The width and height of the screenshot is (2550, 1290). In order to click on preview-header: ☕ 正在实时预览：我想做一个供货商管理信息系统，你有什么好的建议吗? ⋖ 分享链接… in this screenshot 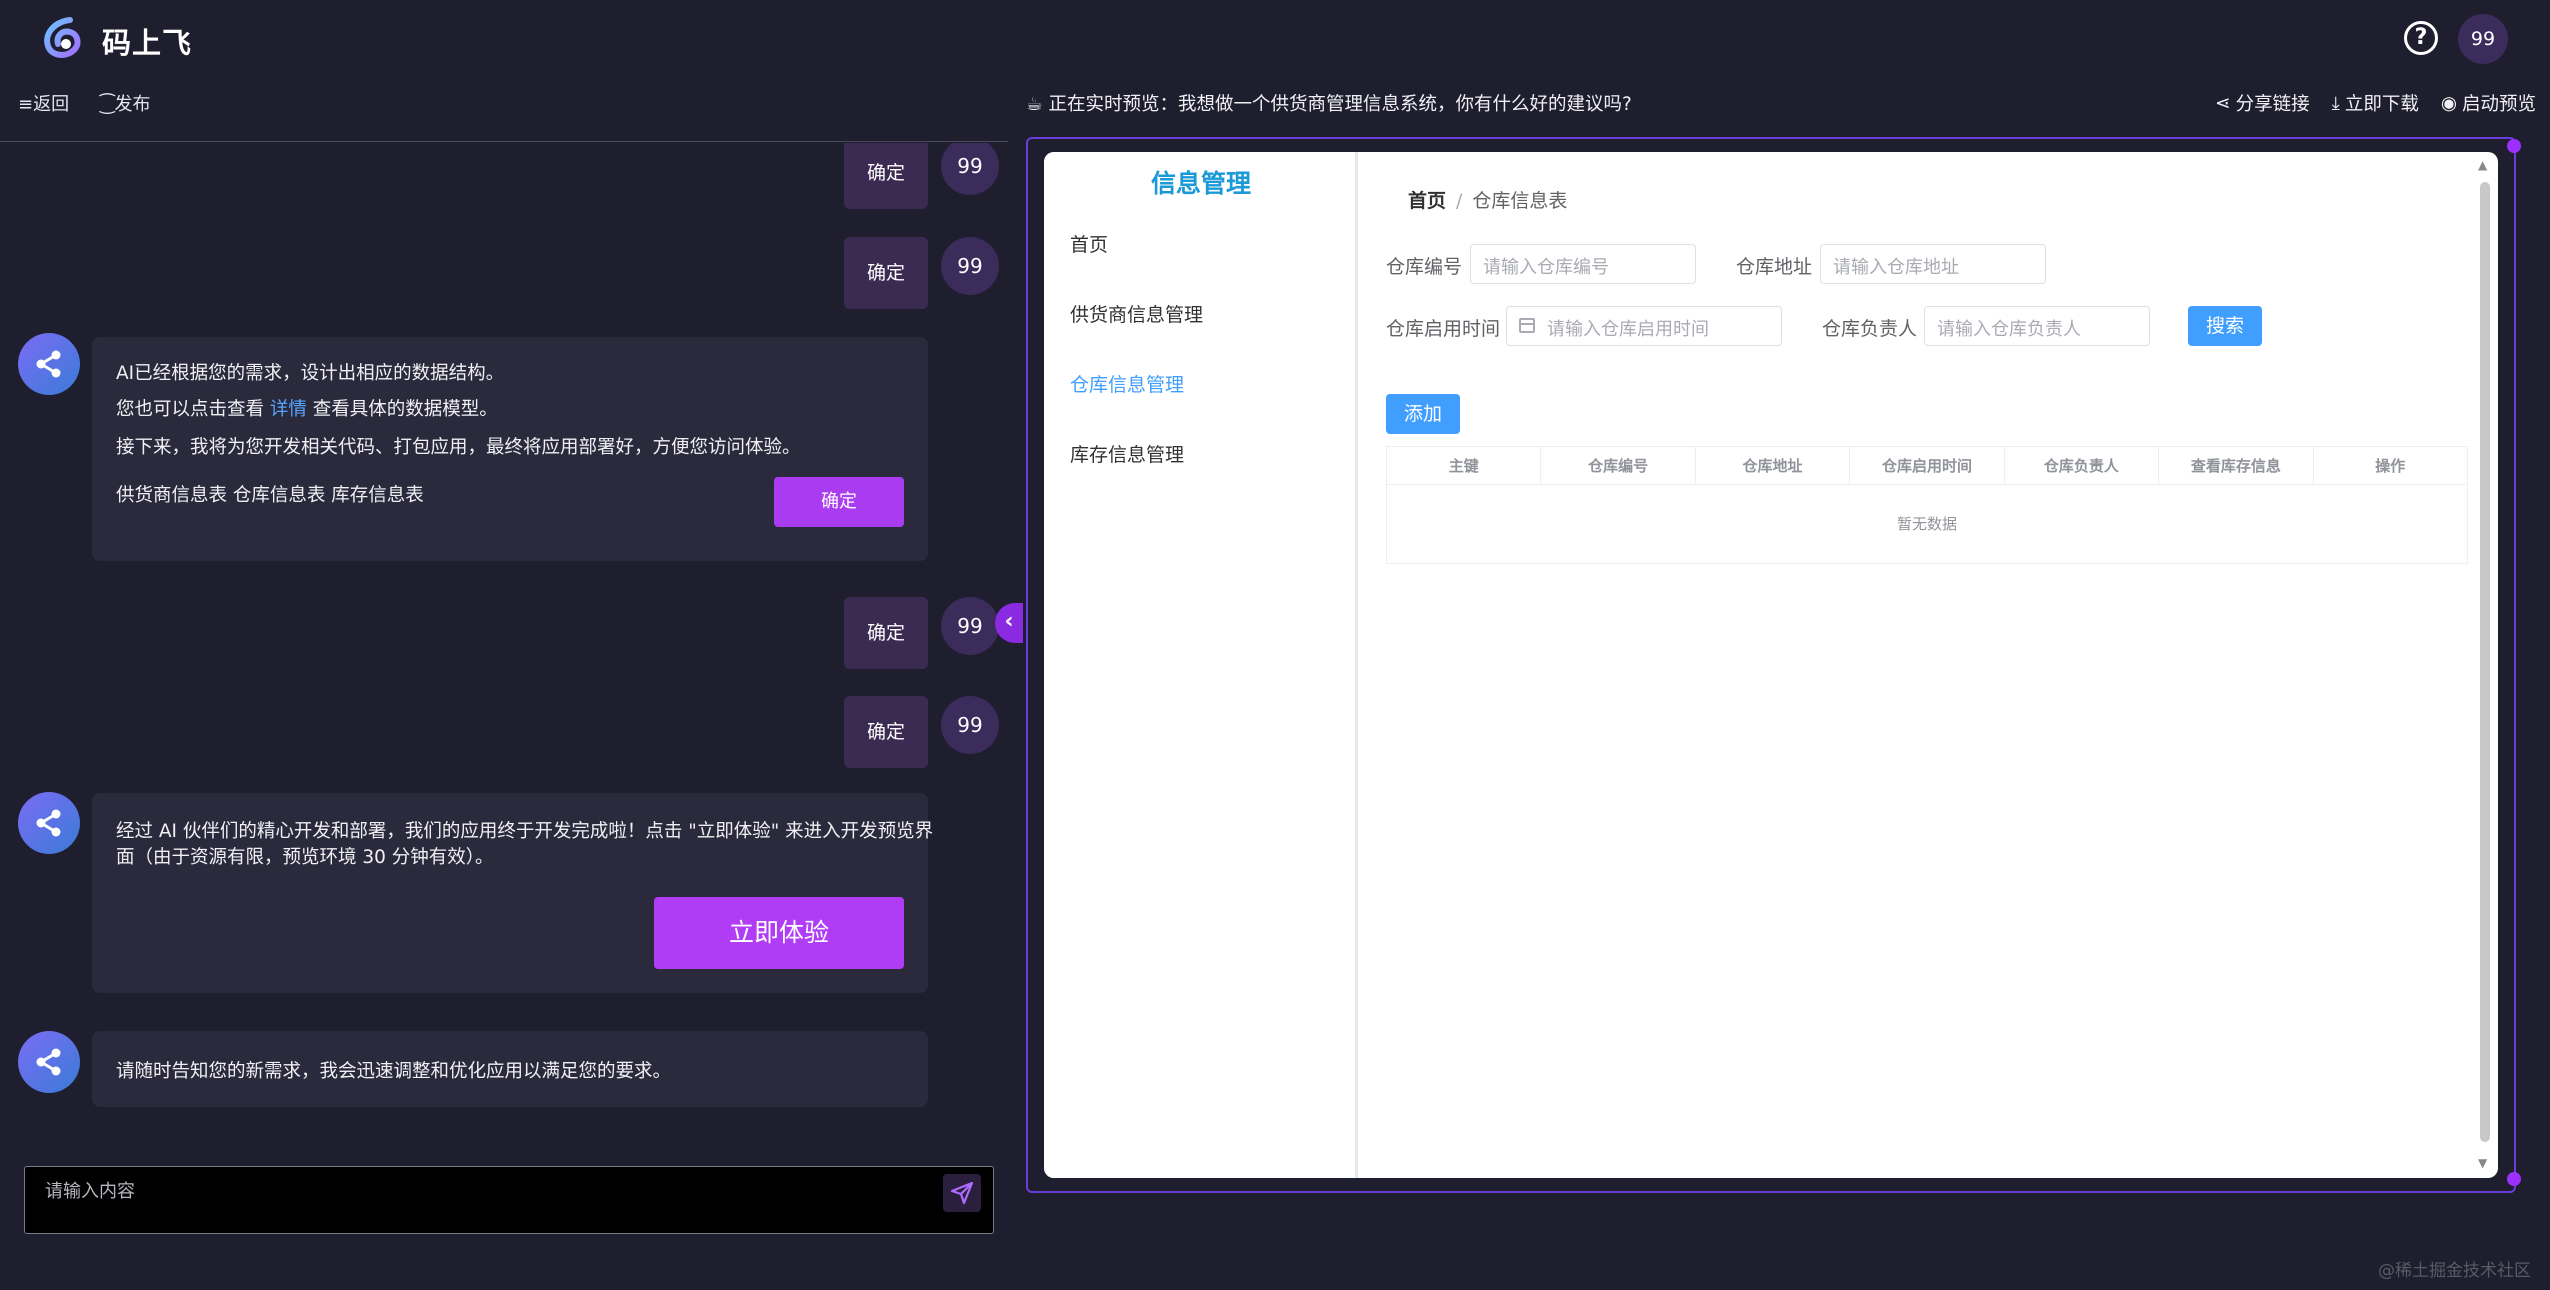, I will do `click(1781, 104)`.